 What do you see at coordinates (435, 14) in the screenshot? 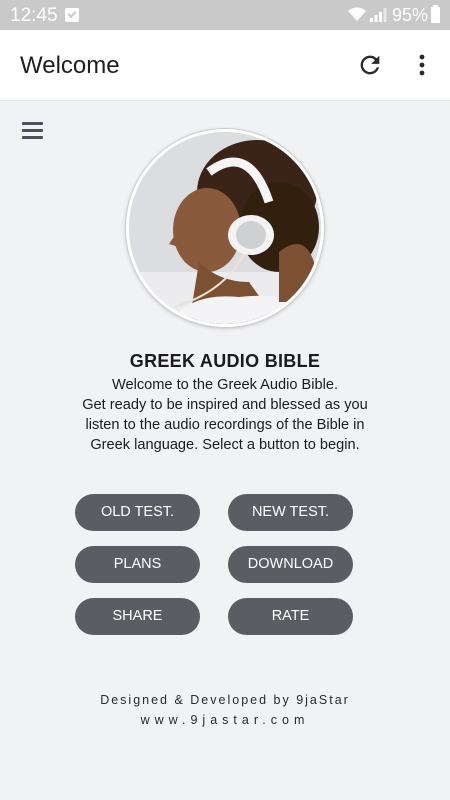
I see `battery-icon` at bounding box center [435, 14].